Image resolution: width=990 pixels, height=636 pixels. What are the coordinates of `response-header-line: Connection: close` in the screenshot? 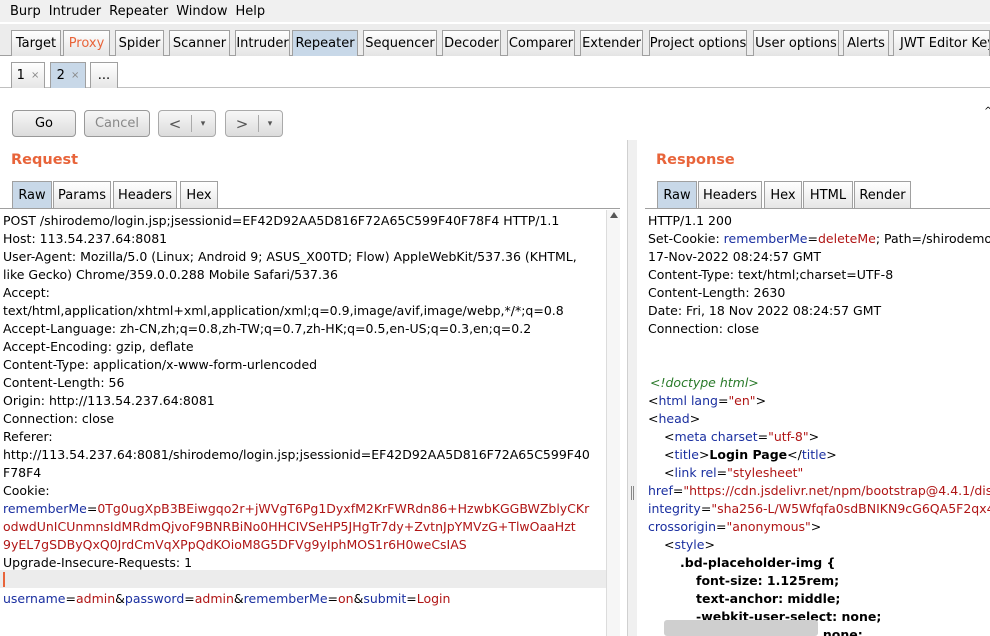 It's located at (704, 328).